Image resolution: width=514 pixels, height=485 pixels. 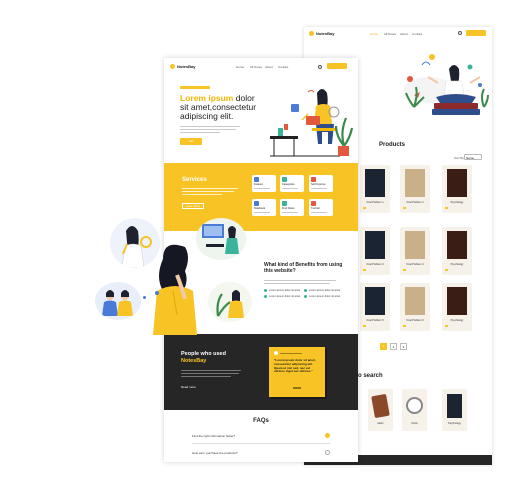 What do you see at coordinates (321, 207) in the screenshot?
I see `service-card: Tutorial` at bounding box center [321, 207].